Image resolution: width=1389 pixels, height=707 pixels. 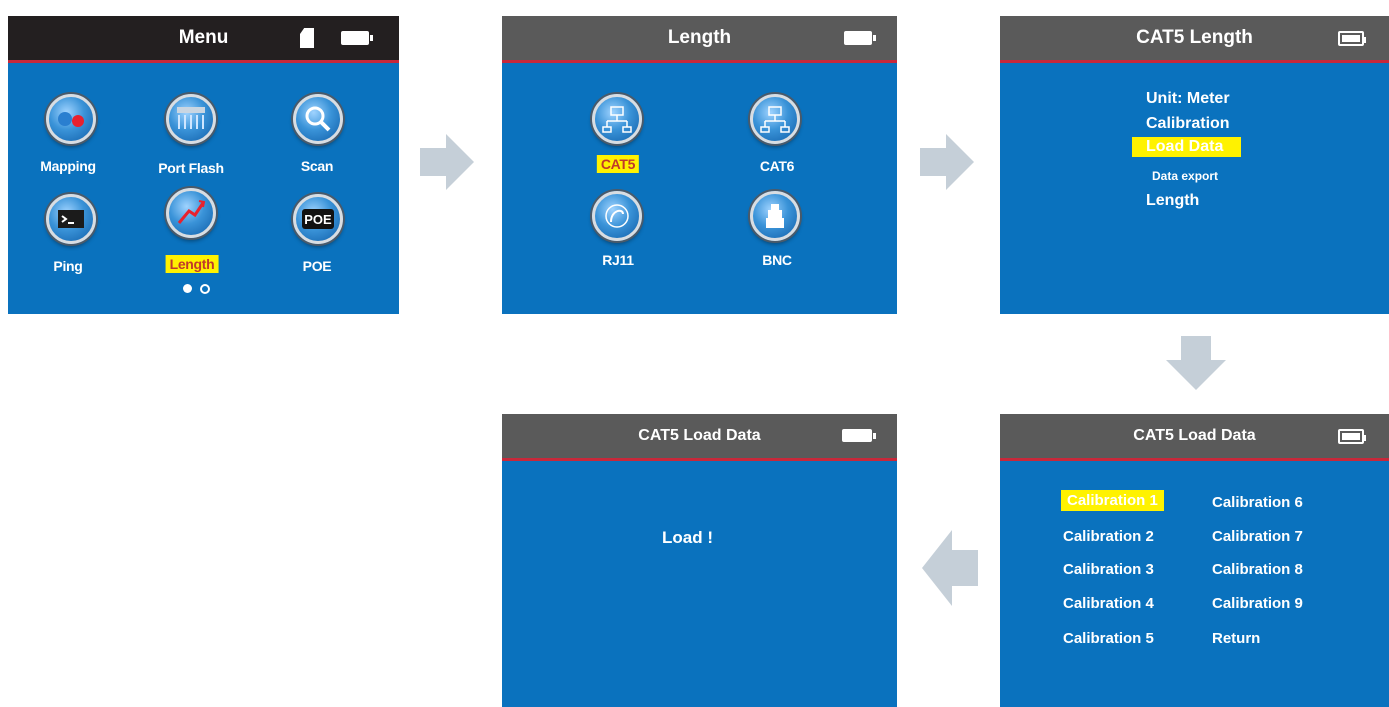 I want to click on cat5-icon, so click(x=617, y=119).